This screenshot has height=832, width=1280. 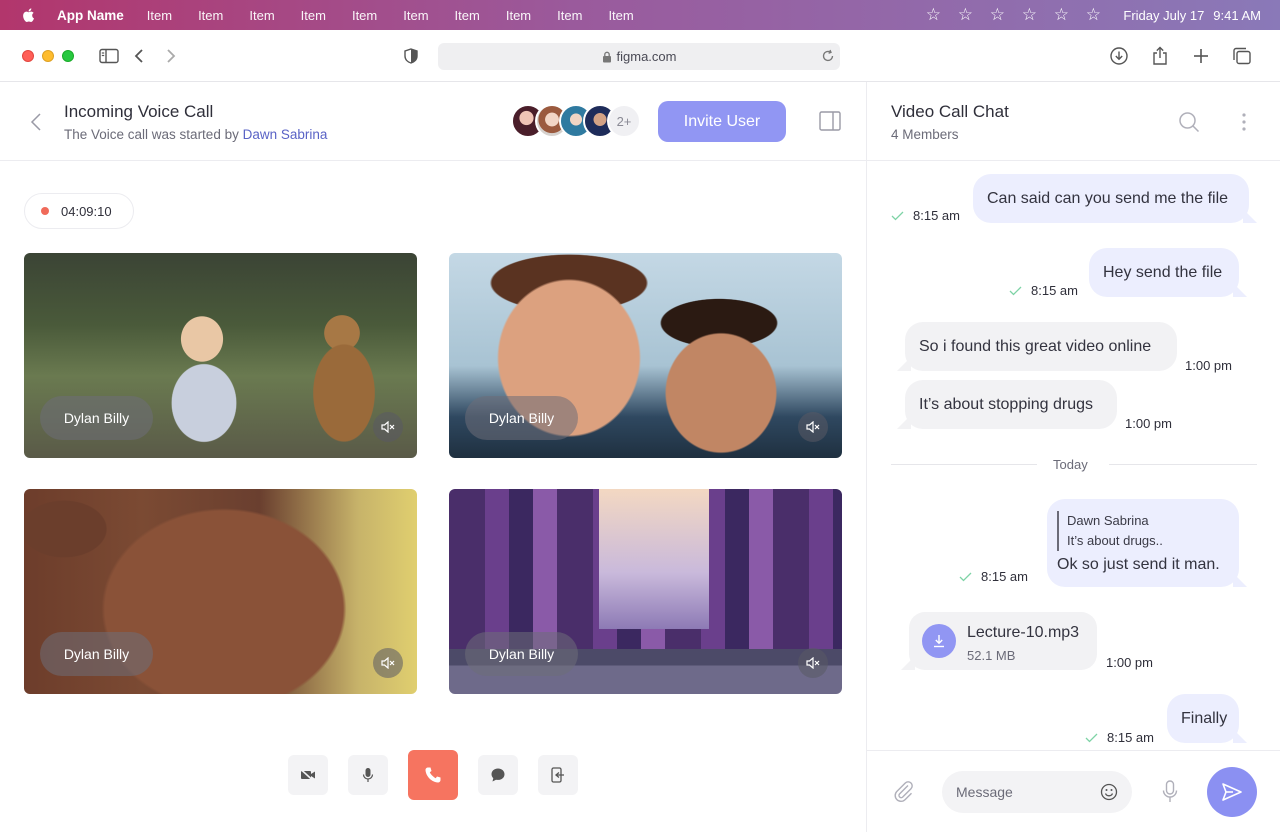 What do you see at coordinates (86, 211) in the screenshot?
I see `call-timer-value: 04:09:10` at bounding box center [86, 211].